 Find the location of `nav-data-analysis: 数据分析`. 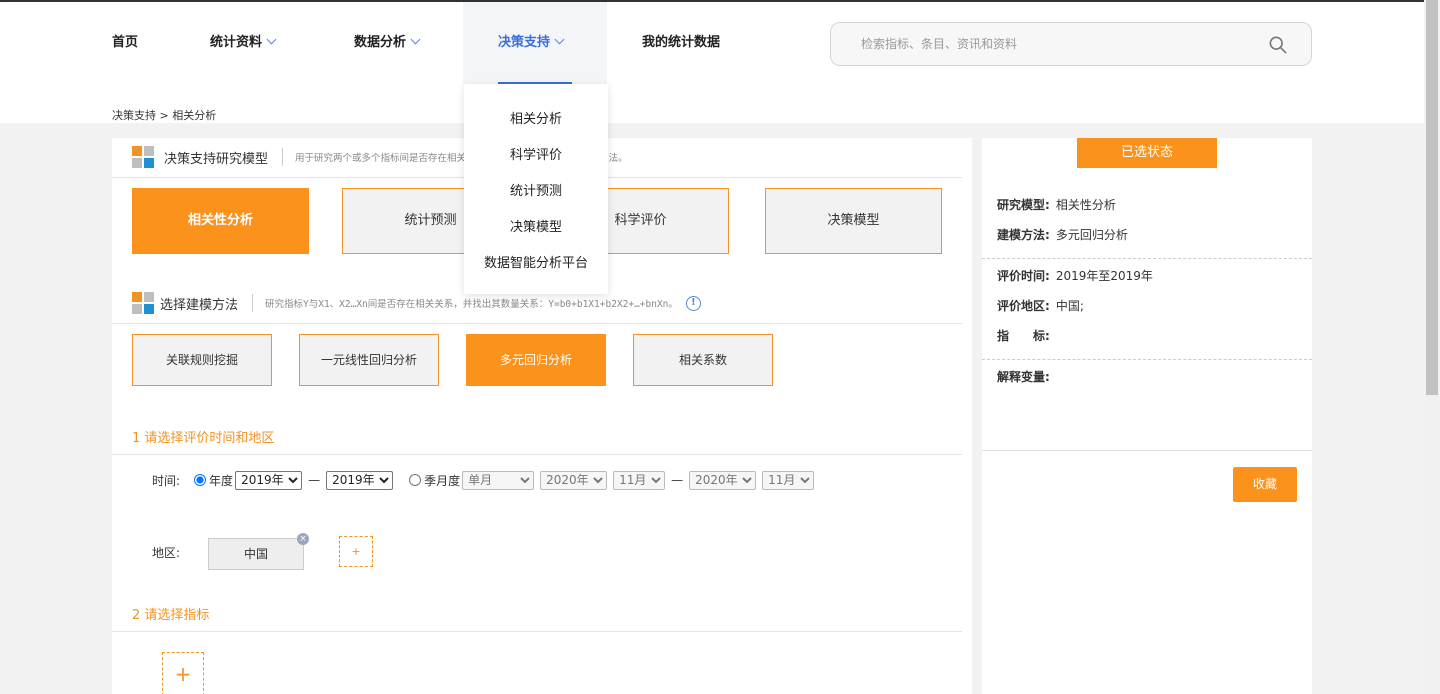

nav-data-analysis: 数据分析 is located at coordinates (387, 43).